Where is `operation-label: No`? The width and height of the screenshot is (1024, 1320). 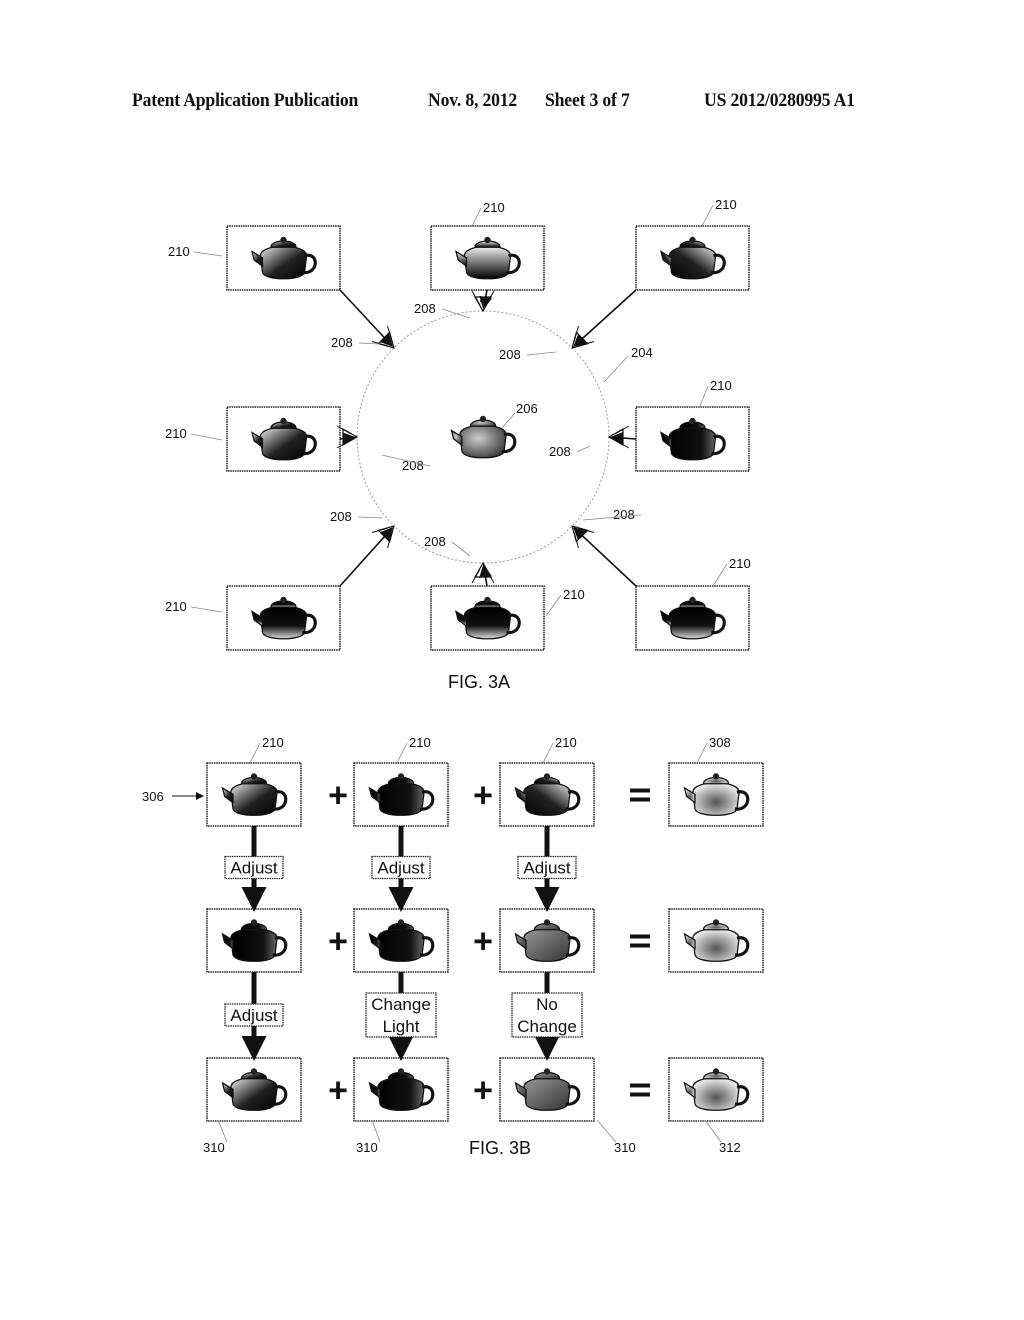 operation-label: No is located at coordinates (547, 1004).